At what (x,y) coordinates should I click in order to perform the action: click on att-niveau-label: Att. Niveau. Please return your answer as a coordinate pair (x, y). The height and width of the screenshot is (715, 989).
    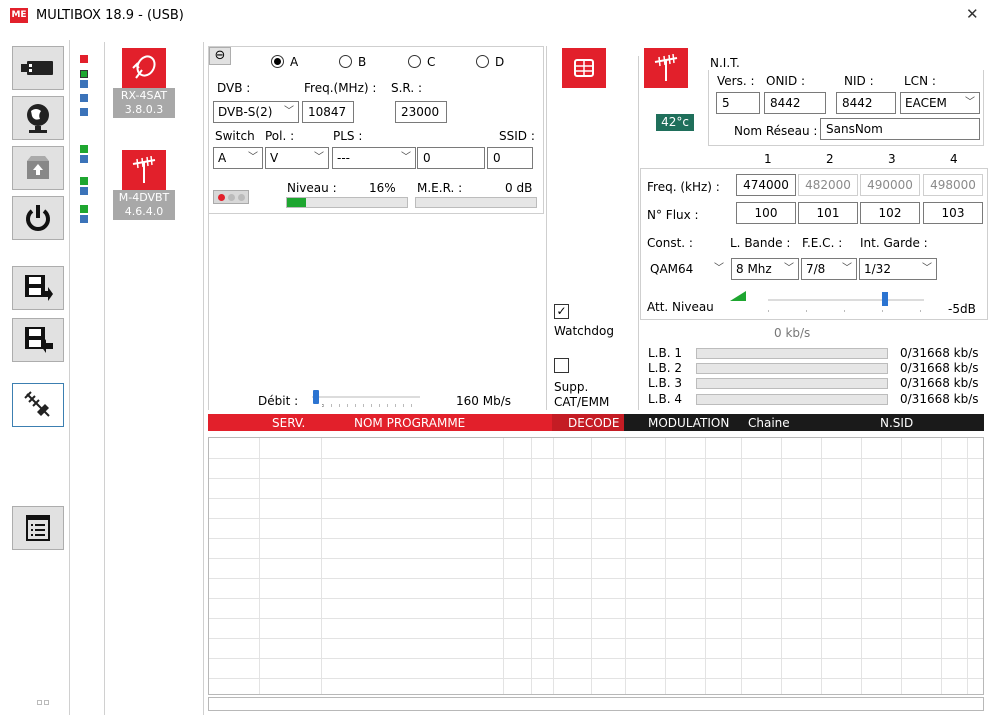
    Looking at the image, I should click on (680, 307).